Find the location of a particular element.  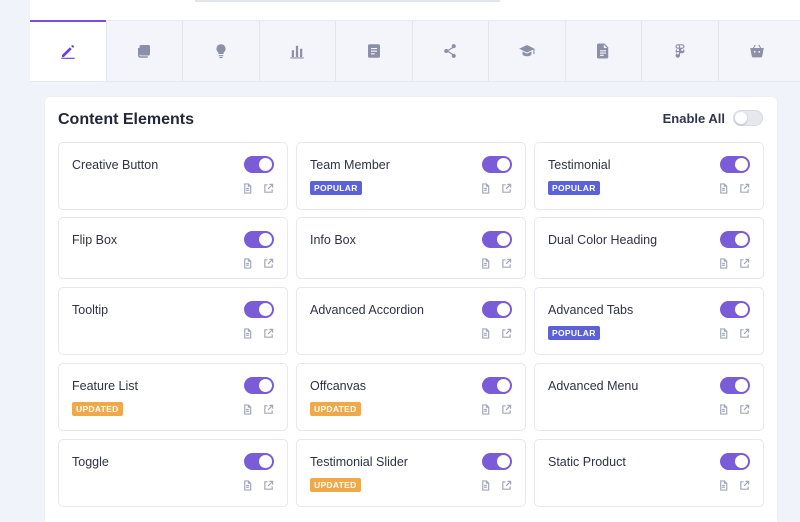

element-name: Toggle is located at coordinates (90, 462).